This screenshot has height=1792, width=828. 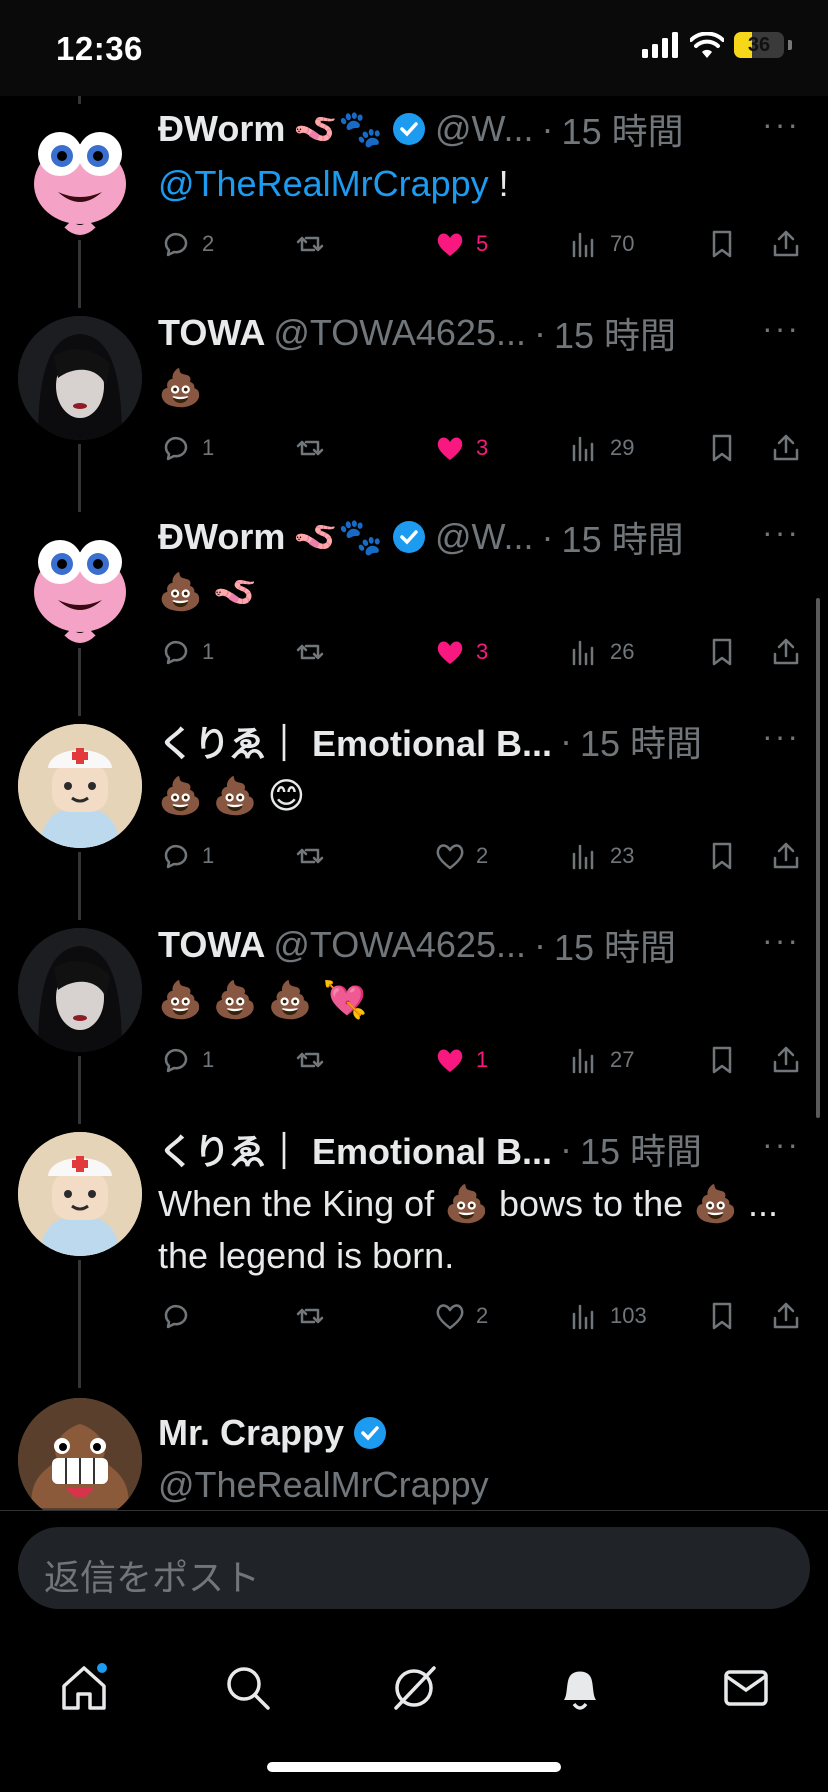 I want to click on view-count: 70, so click(x=622, y=243).